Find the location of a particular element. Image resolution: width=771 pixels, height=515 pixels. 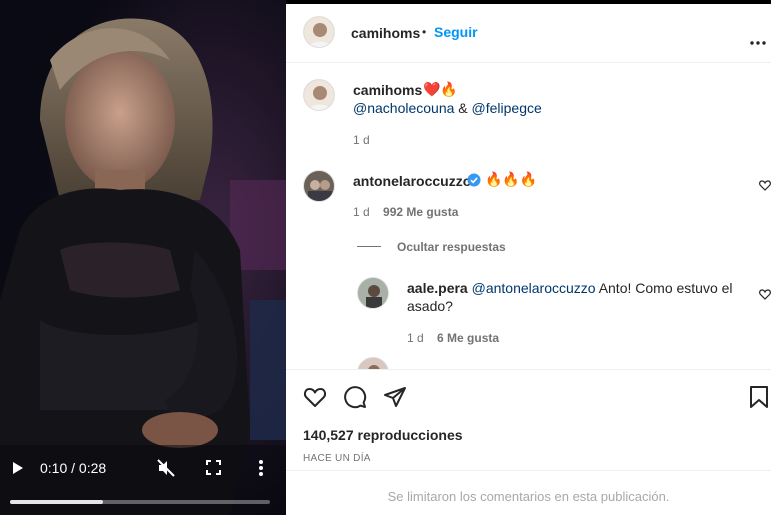

time-display: 0:10 / 0:28 is located at coordinates (73, 468).